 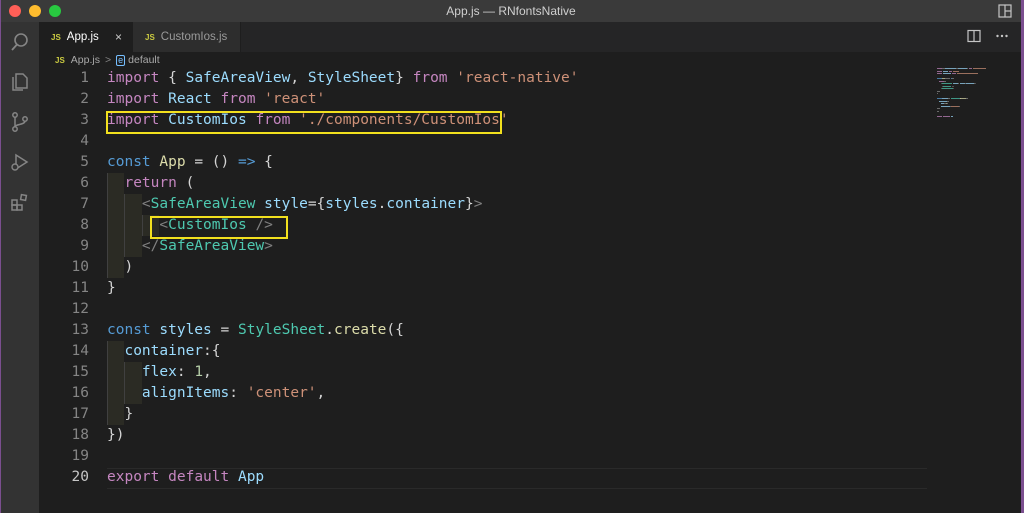 What do you see at coordinates (133, 477) in the screenshot?
I see `code-token: export` at bounding box center [133, 477].